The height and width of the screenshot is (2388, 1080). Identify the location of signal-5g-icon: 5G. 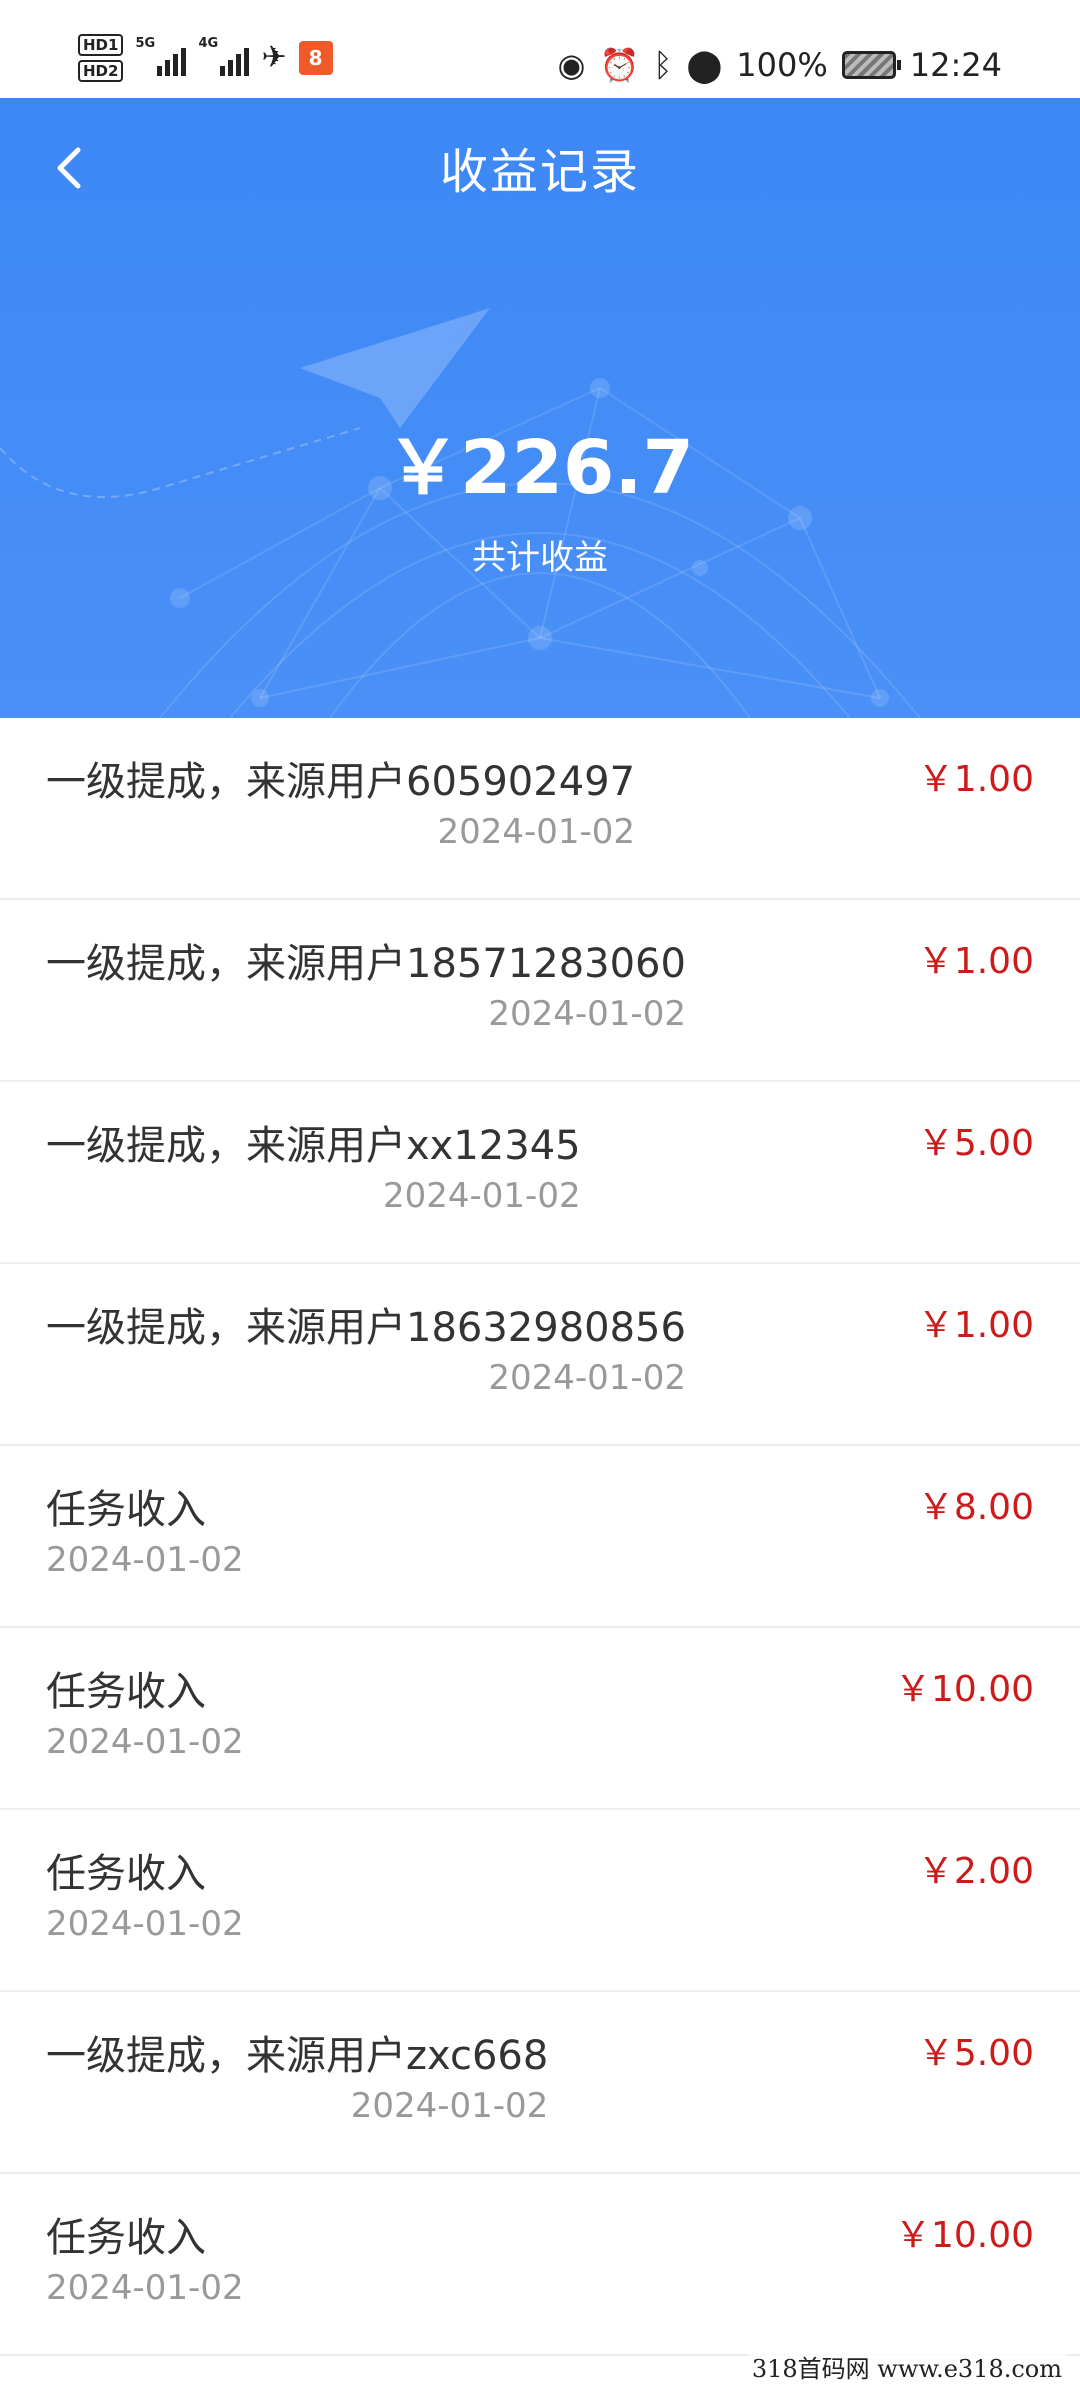
(161, 56).